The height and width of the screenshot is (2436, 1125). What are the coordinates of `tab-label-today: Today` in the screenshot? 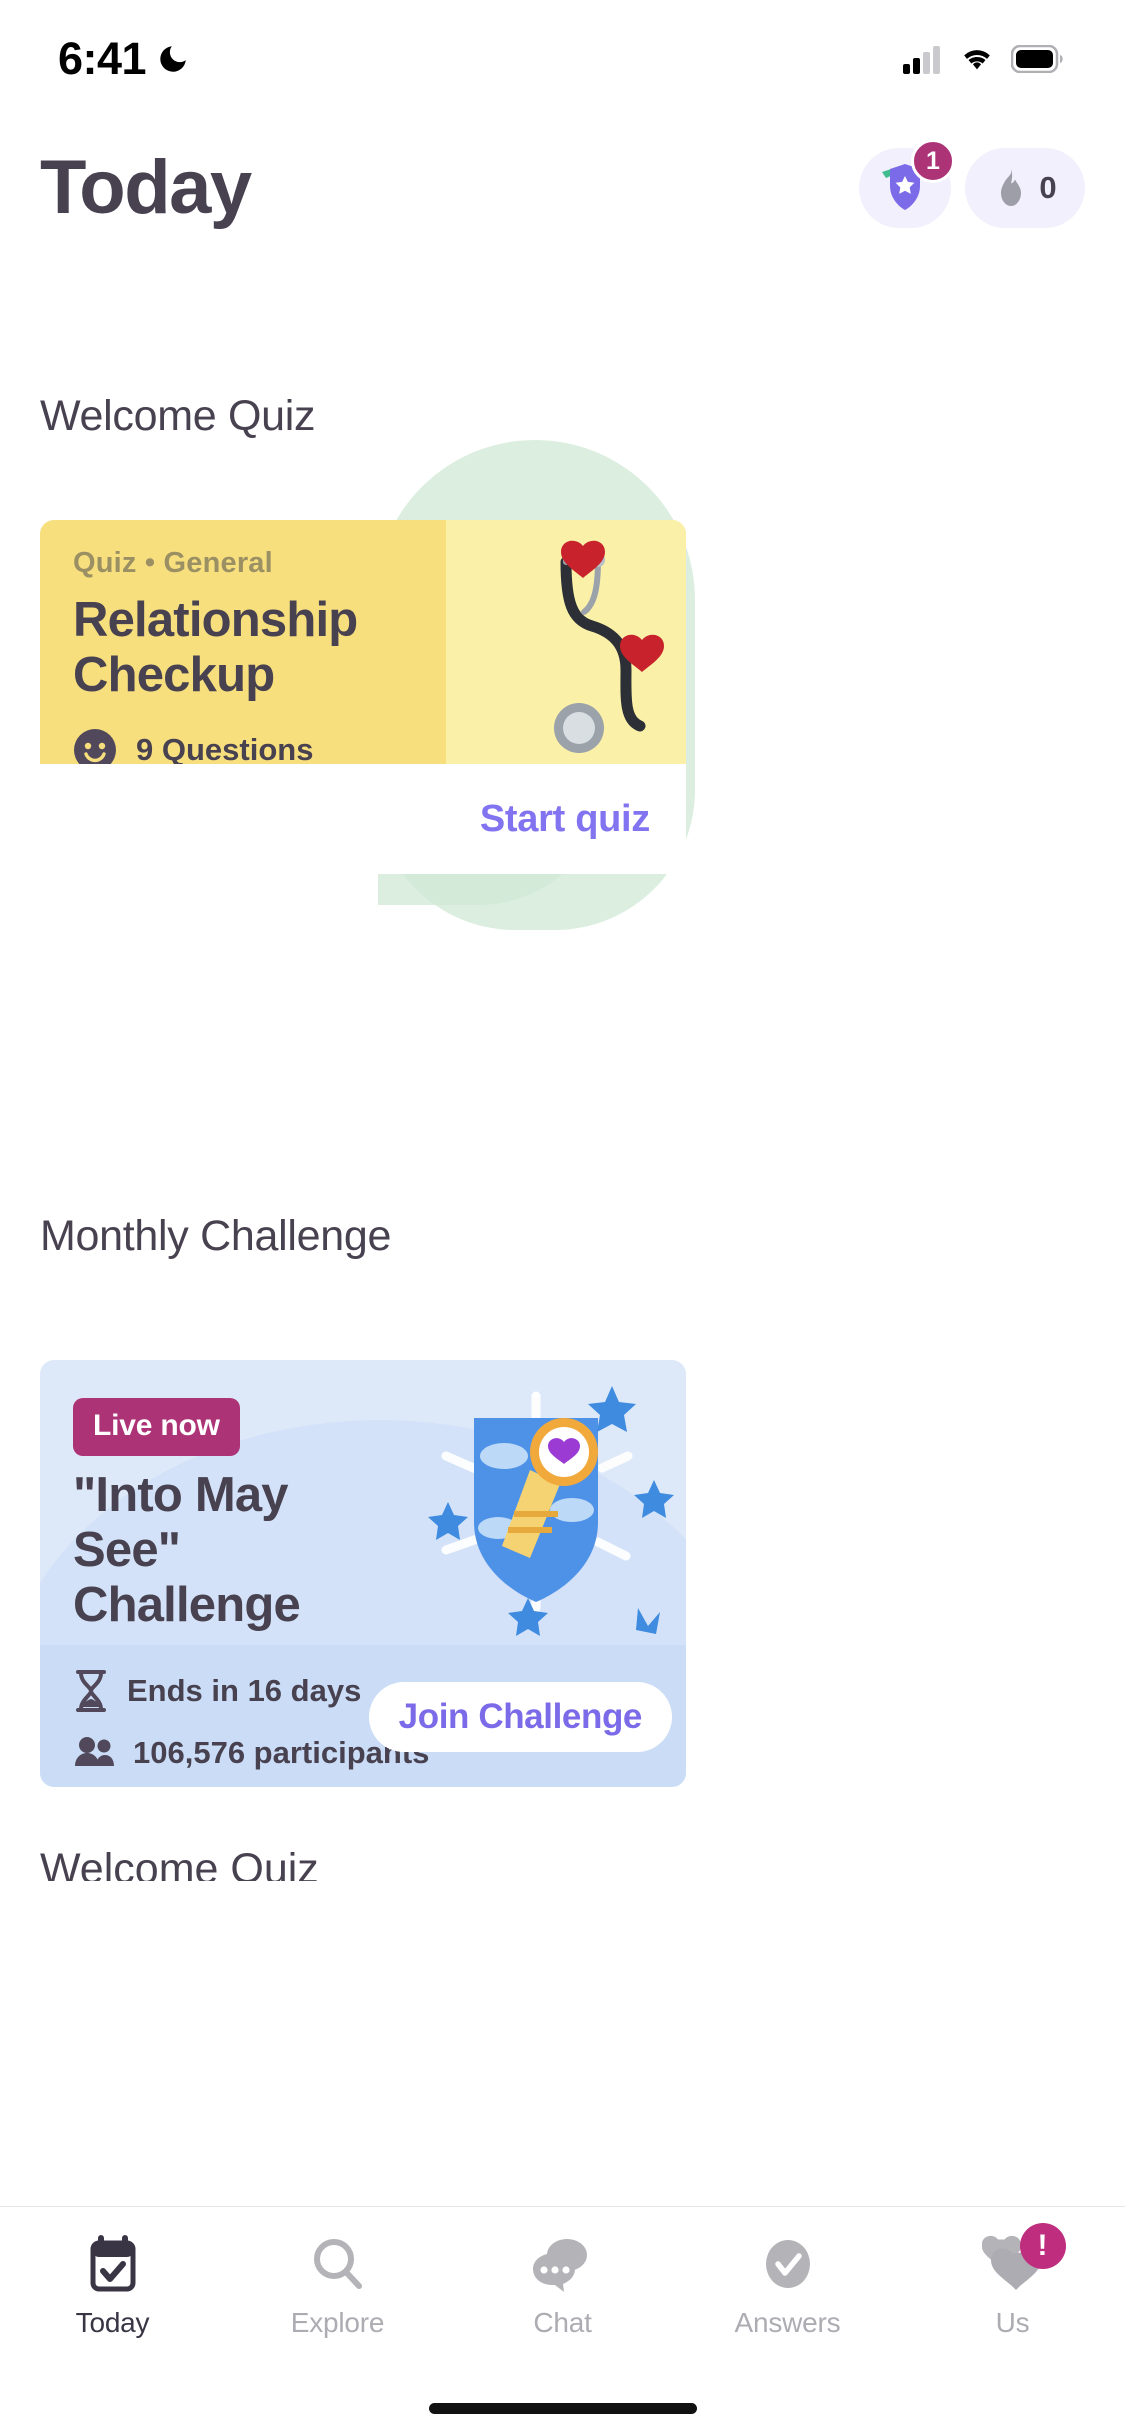 It's located at (112, 2322).